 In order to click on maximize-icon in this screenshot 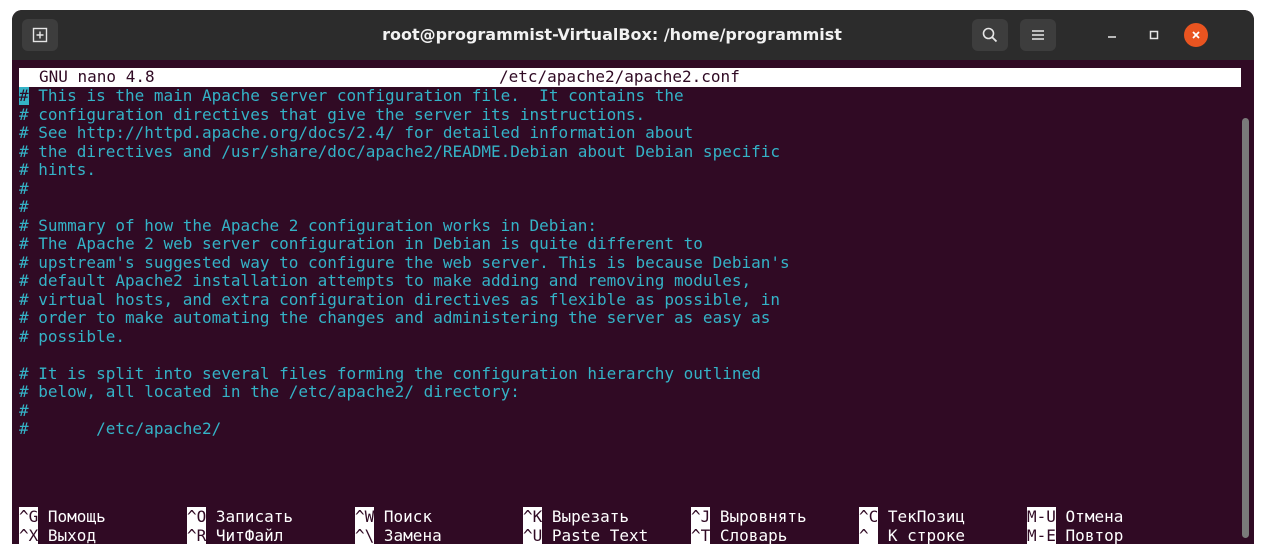, I will do `click(1154, 35)`.